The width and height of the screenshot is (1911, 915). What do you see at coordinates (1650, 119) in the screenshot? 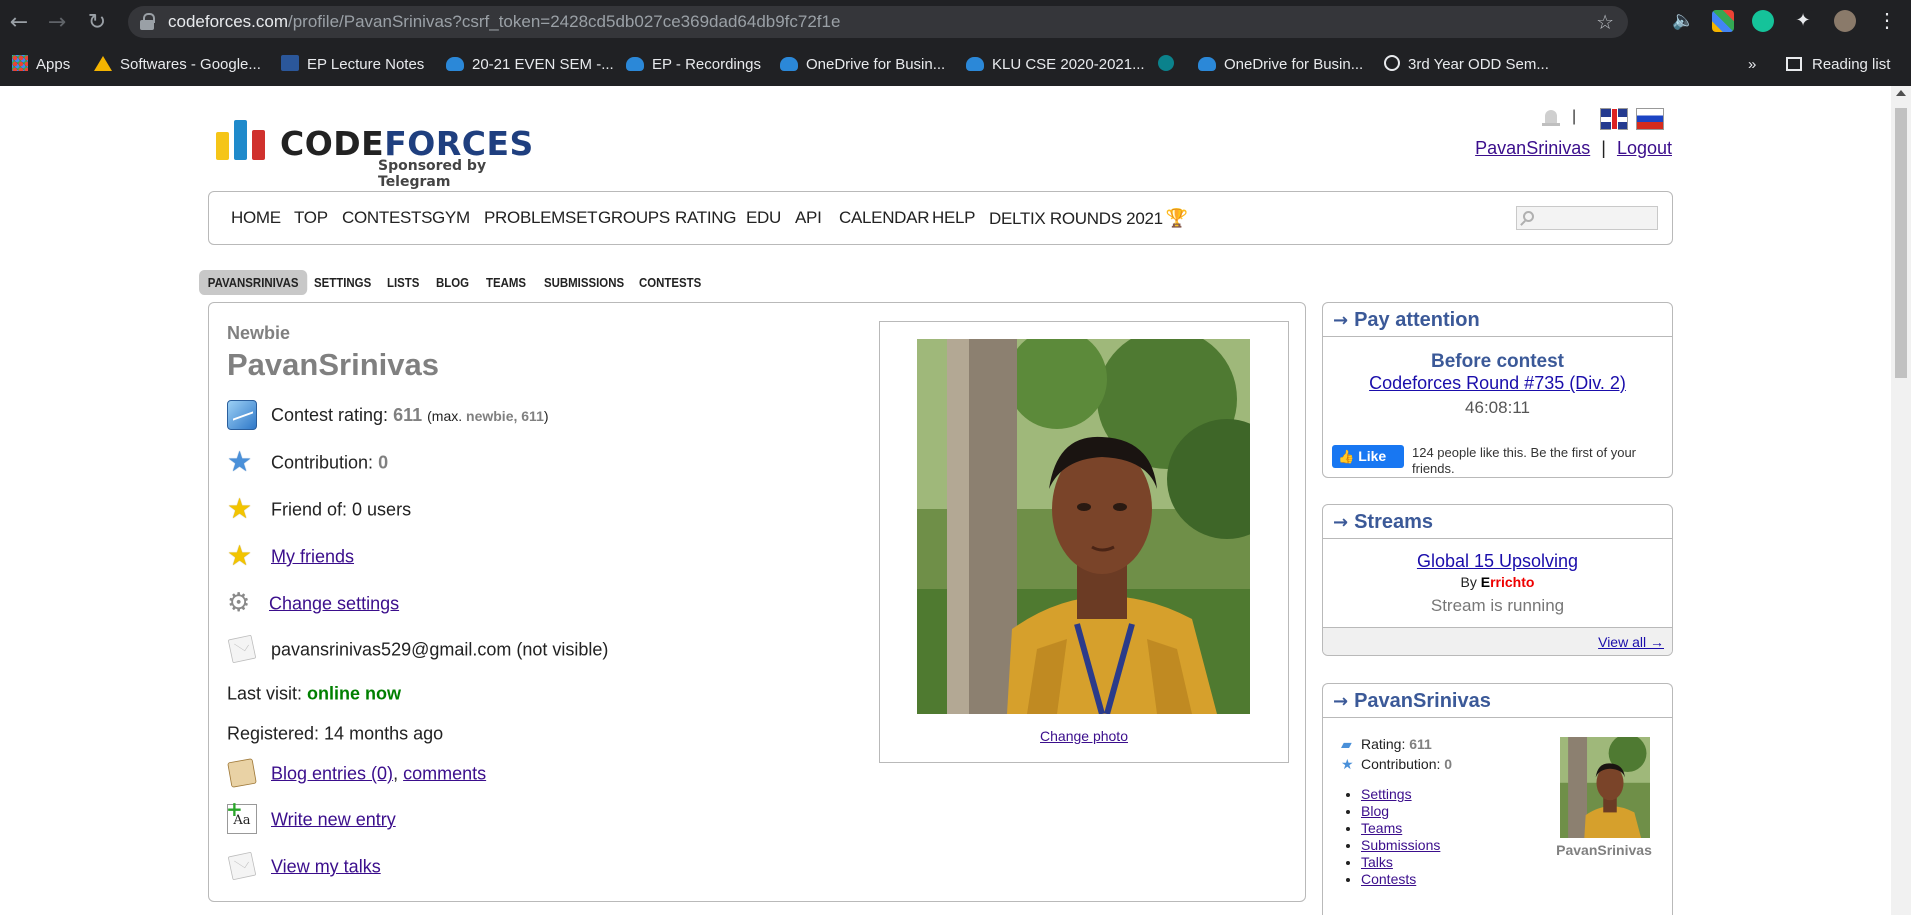
I see `russian-flag-icon` at bounding box center [1650, 119].